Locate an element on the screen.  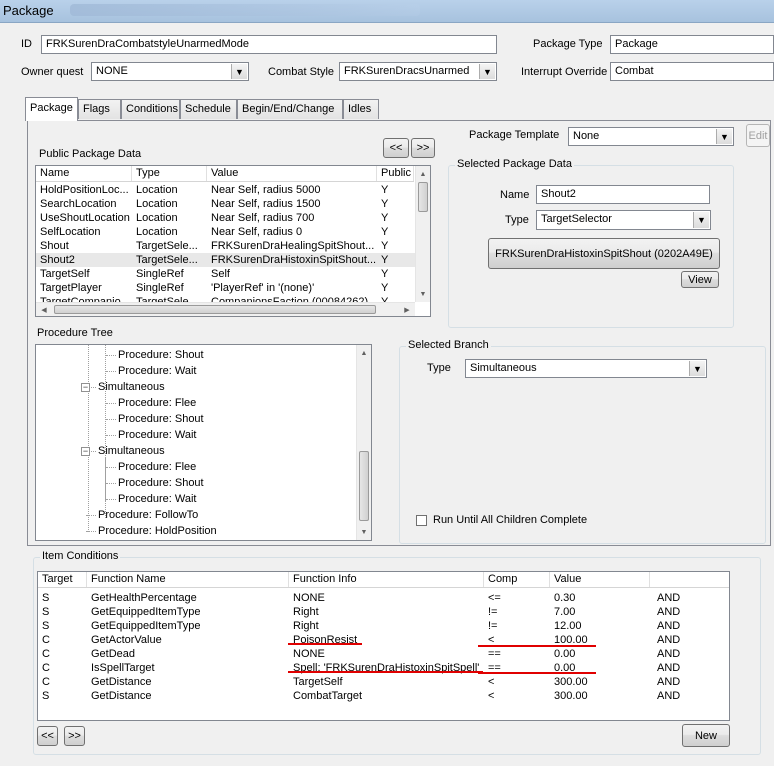
column-header-function-name: Function Name is located at coordinates (188, 579).